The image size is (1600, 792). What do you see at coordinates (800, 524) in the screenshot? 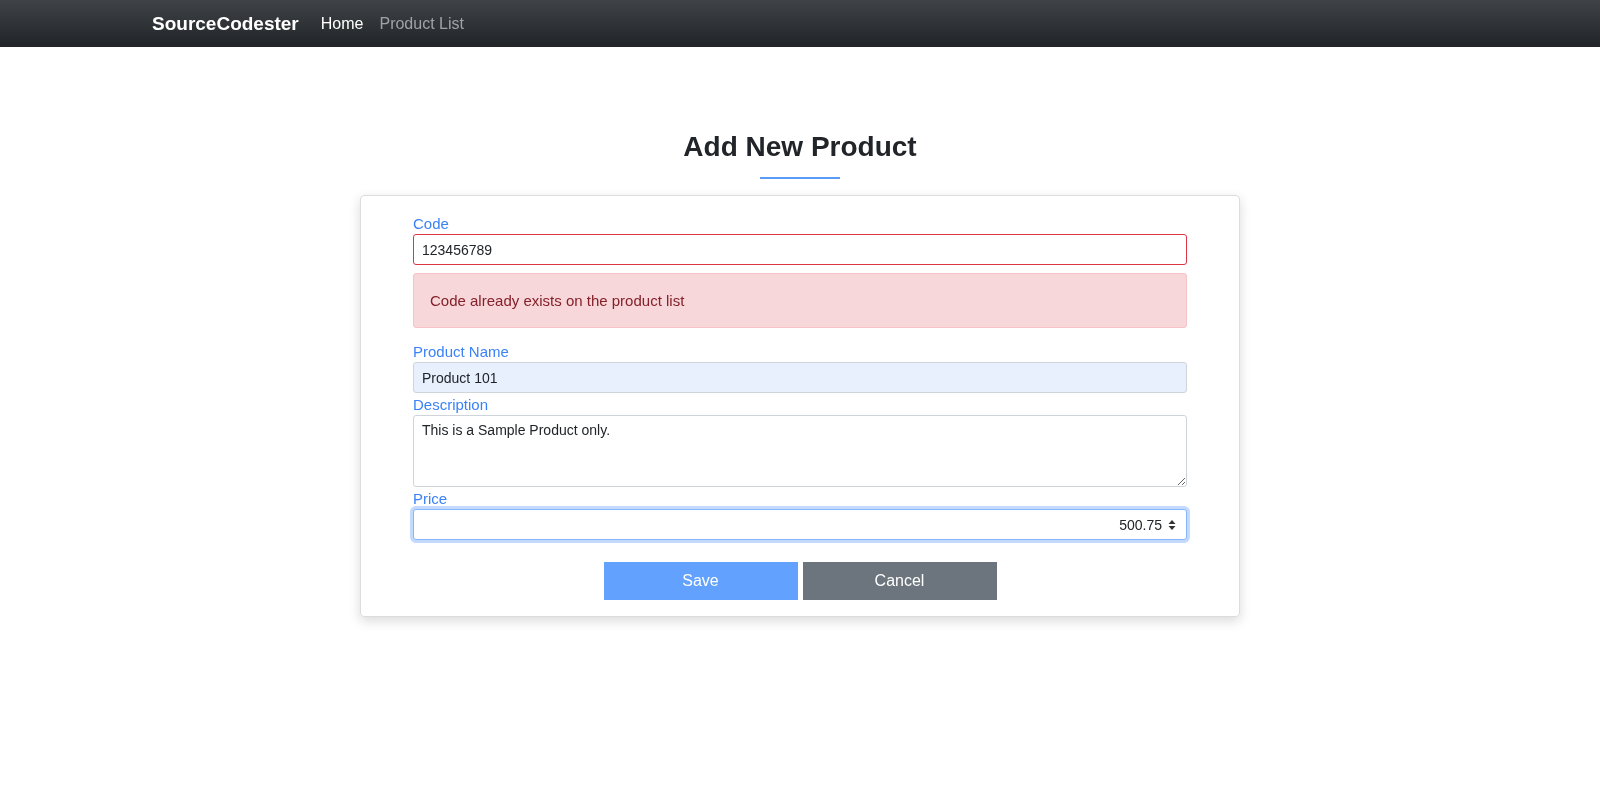
I see `number-field: 500.75` at bounding box center [800, 524].